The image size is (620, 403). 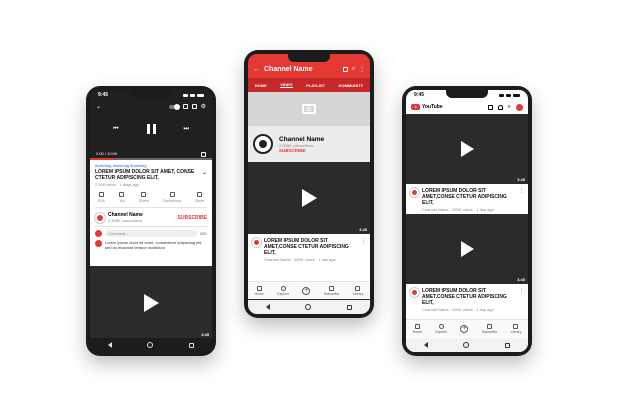 I want to click on comment-row: Comment... 22K, so click(x=151, y=233).